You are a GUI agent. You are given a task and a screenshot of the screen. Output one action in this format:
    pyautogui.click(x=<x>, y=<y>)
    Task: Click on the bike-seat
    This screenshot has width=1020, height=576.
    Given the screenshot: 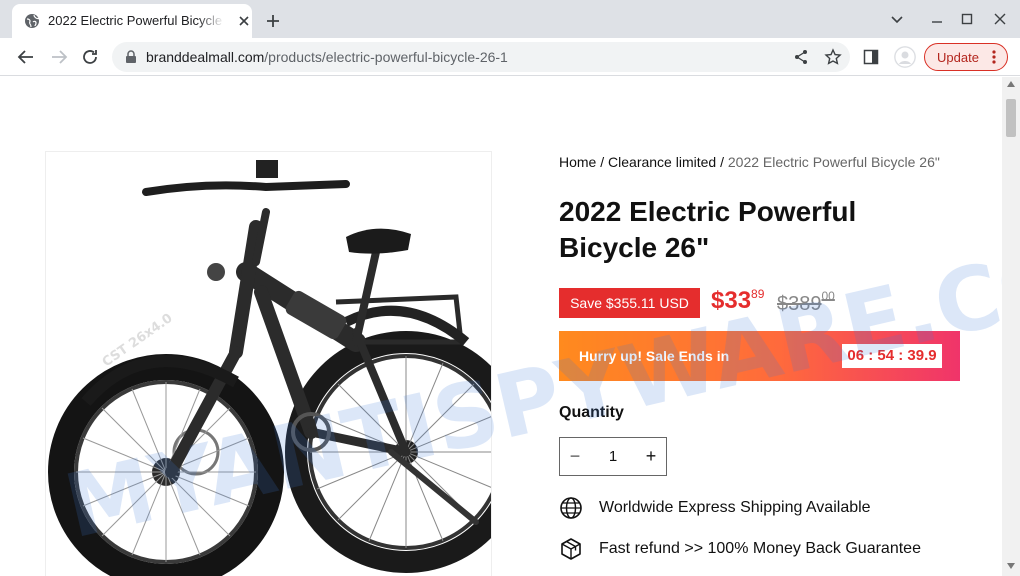 What is the action you would take?
    pyautogui.click(x=378, y=241)
    